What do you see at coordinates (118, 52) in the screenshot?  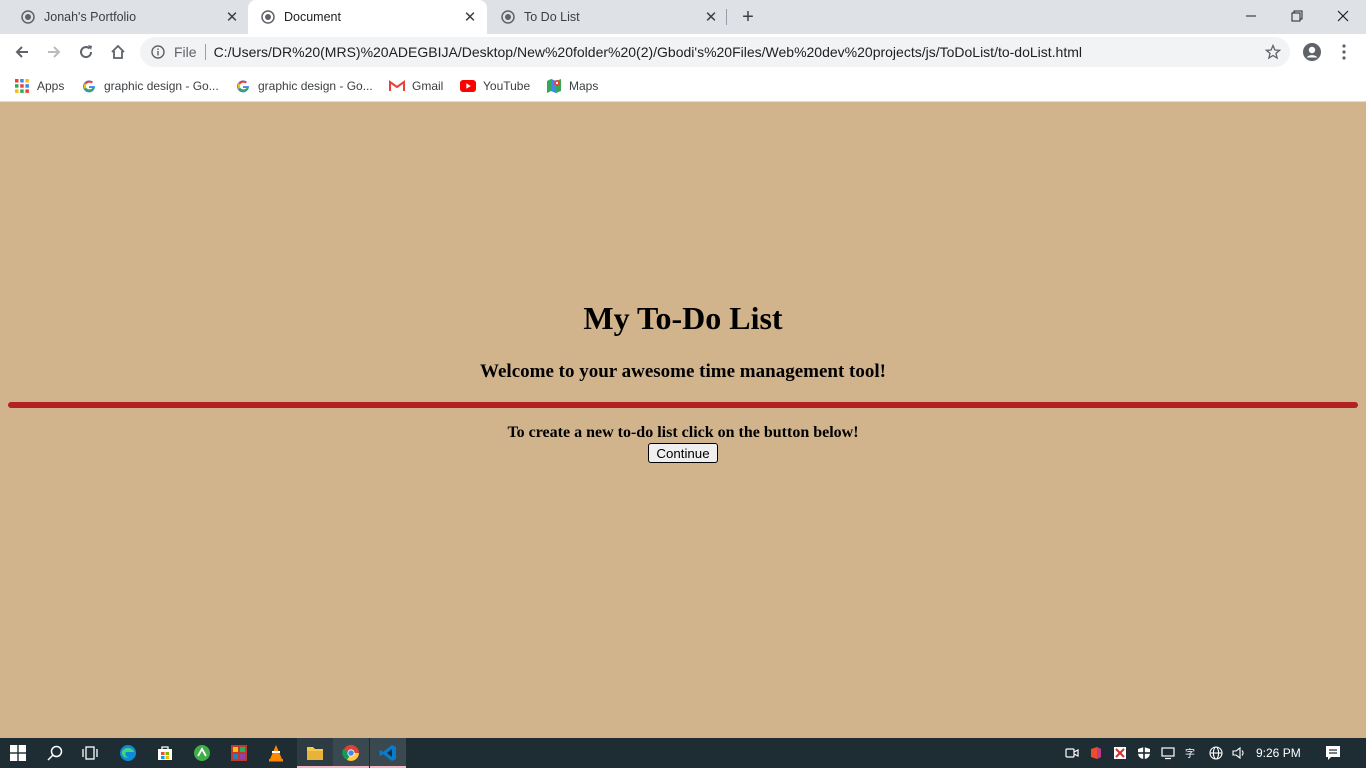 I see `home-button` at bounding box center [118, 52].